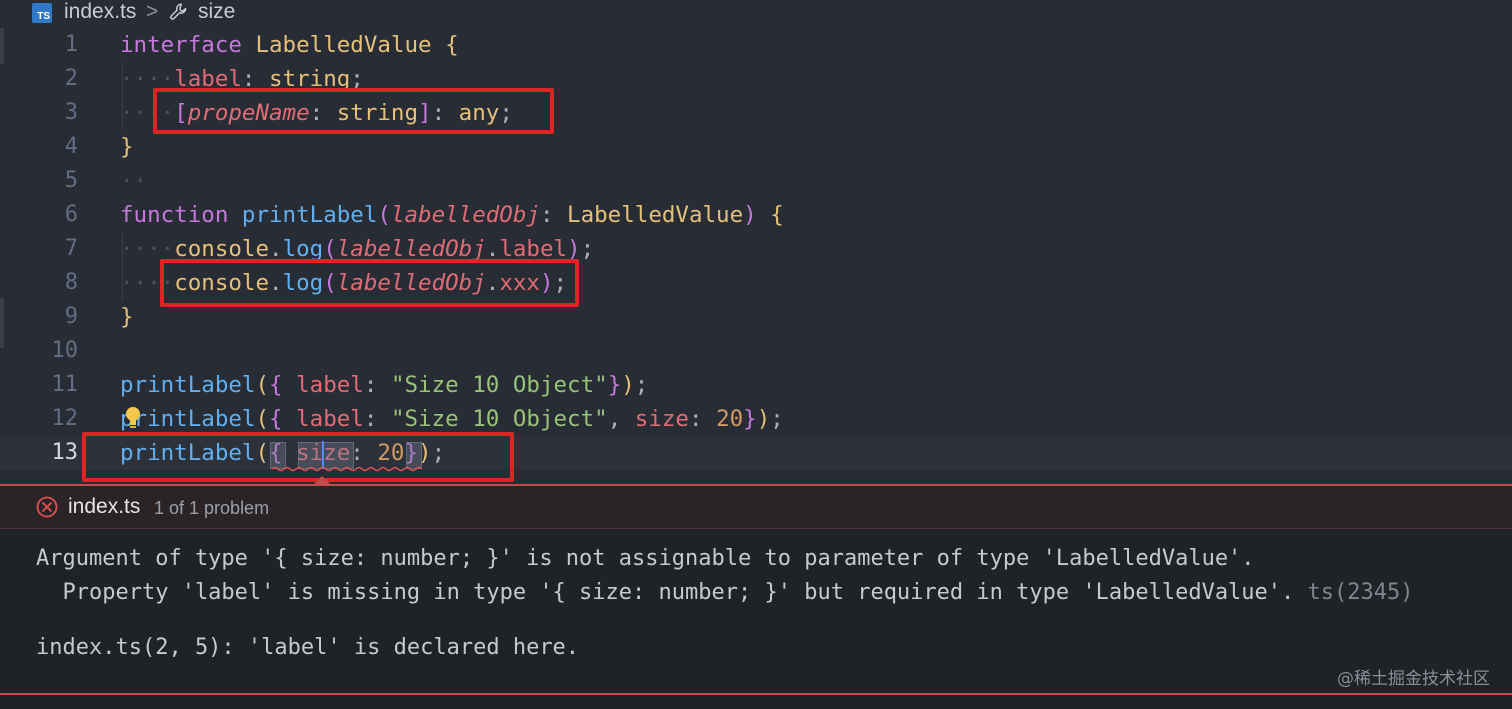 This screenshot has width=1512, height=709. I want to click on line-number: 6, so click(71, 214).